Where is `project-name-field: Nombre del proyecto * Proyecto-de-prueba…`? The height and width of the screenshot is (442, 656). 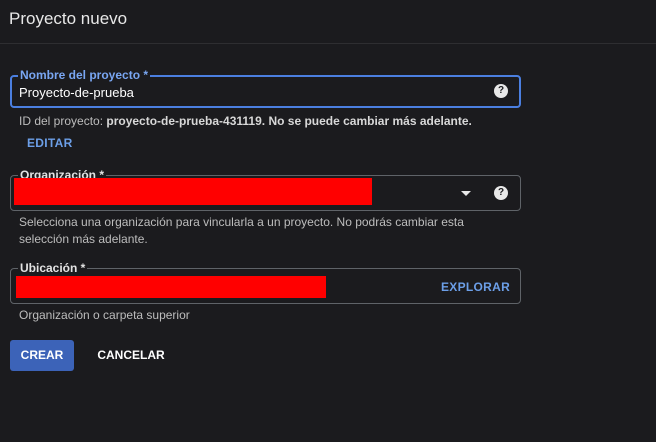
project-name-field: Nombre del proyecto * Proyecto-de-prueba… is located at coordinates (265, 88).